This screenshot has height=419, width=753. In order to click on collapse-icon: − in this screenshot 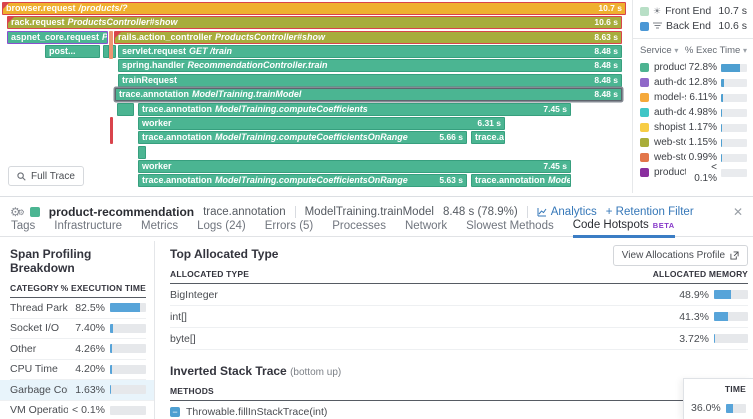, I will do `click(175, 412)`.